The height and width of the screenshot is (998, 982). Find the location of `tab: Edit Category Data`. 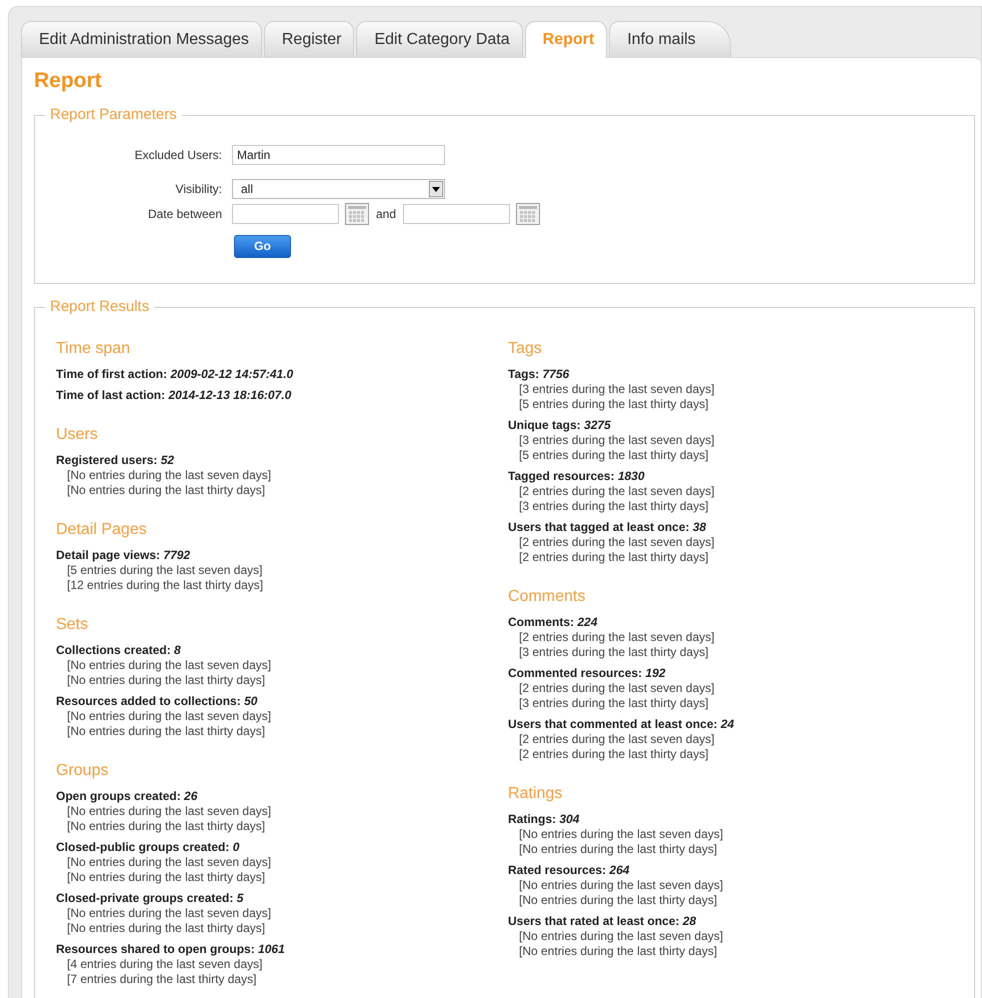

tab: Edit Category Data is located at coordinates (439, 39).